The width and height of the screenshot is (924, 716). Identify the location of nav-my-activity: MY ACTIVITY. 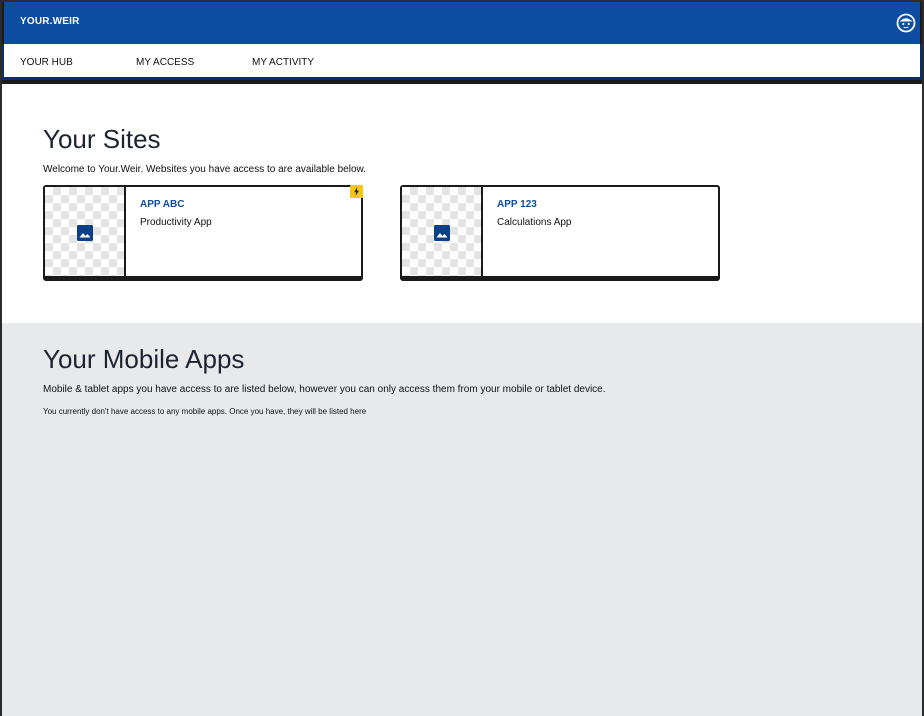
(283, 62).